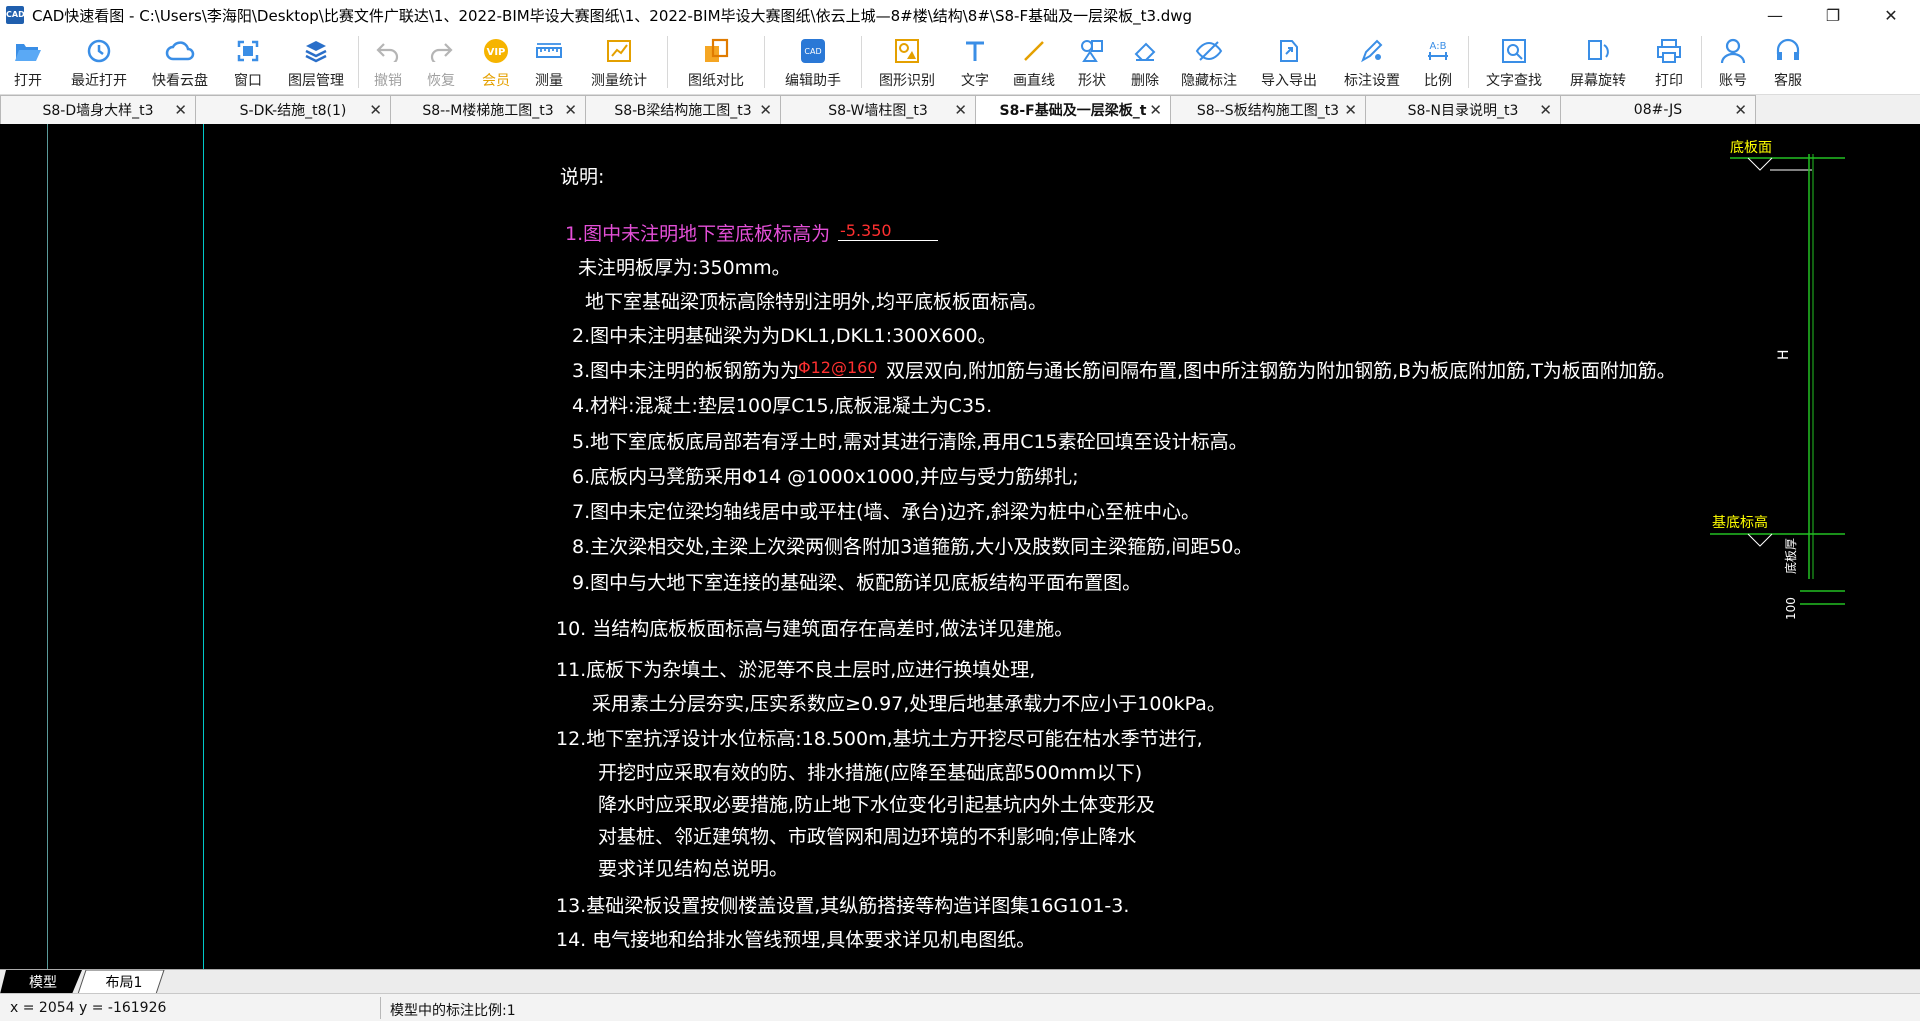 The height and width of the screenshot is (1021, 1920). What do you see at coordinates (1598, 62) in the screenshot?
I see `screen-rotate-button: 屏幕旋转` at bounding box center [1598, 62].